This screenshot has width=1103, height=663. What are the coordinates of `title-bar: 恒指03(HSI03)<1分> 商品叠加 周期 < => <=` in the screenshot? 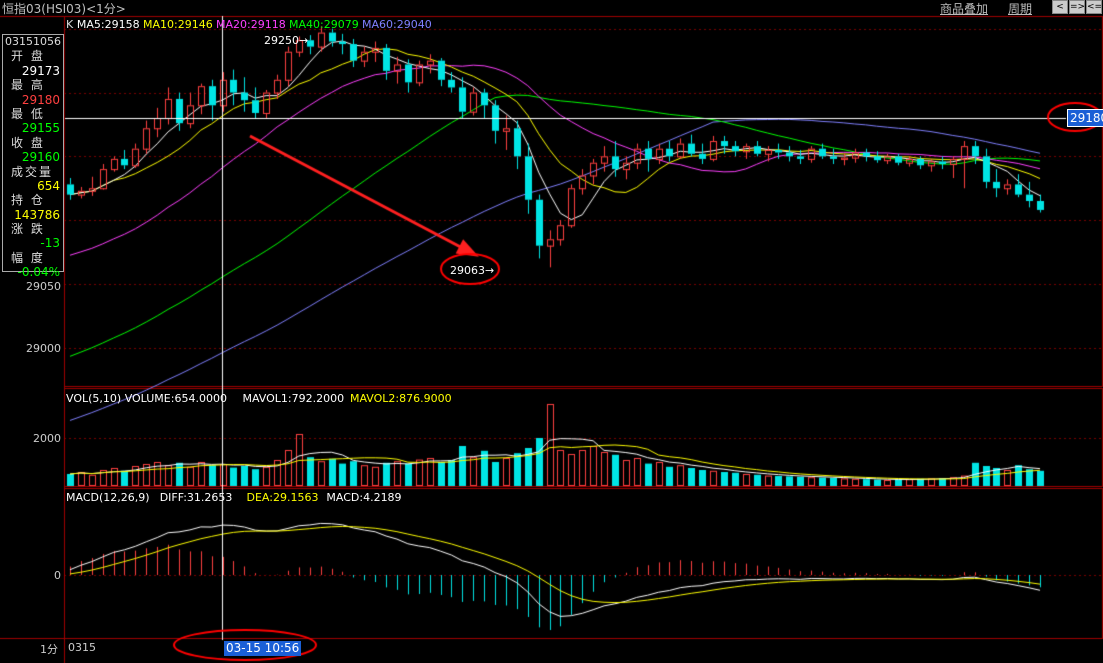 It's located at (551, 8).